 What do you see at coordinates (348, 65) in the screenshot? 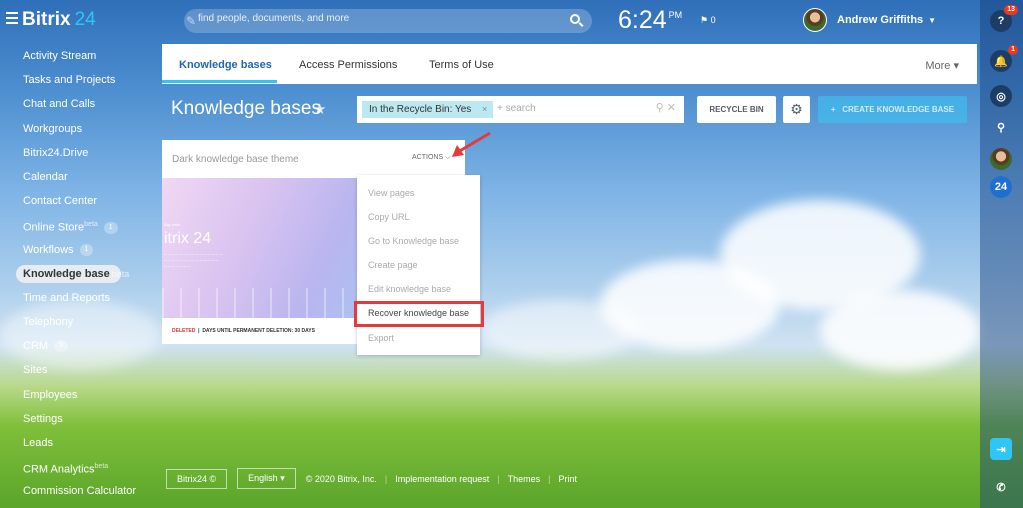
I see `tab-access-permissions: Access Permissions` at bounding box center [348, 65].